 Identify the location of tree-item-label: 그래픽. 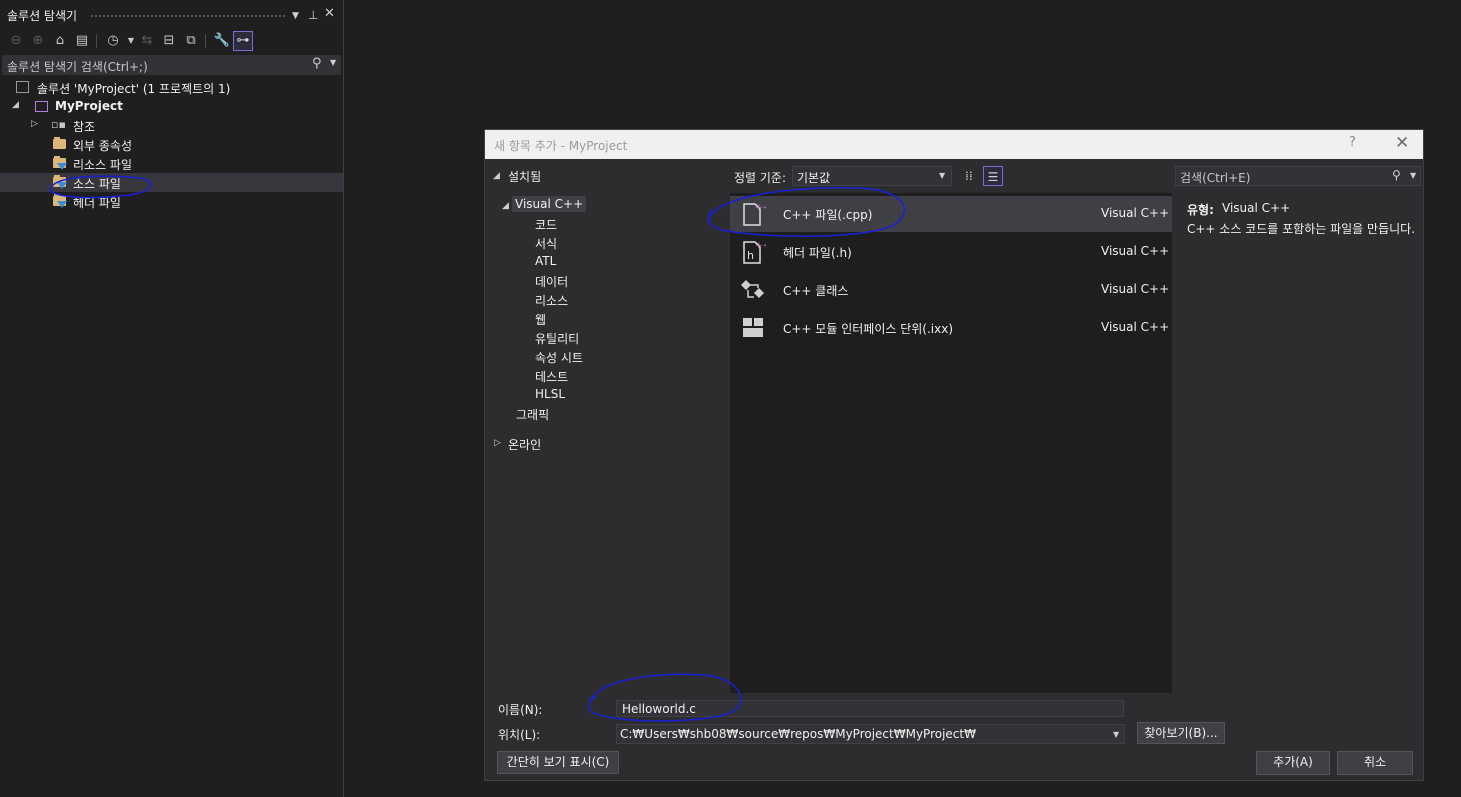
(533, 415).